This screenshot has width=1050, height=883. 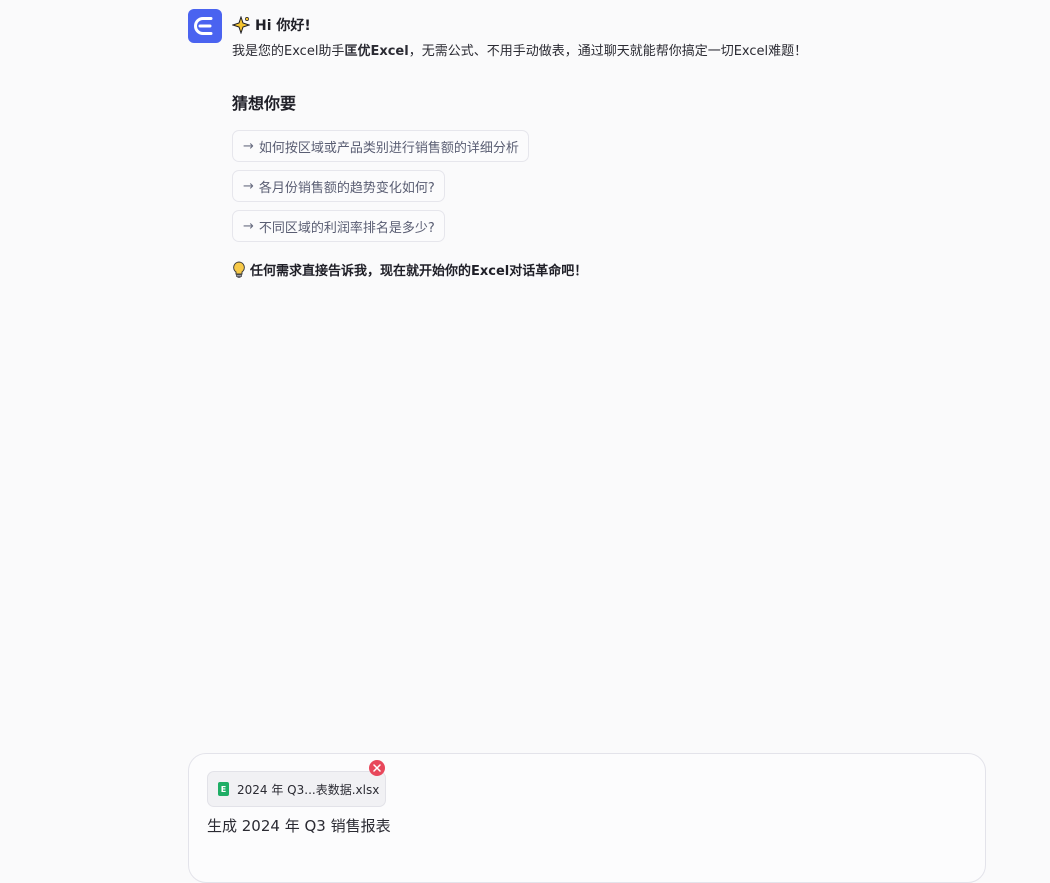 What do you see at coordinates (241, 25) in the screenshot?
I see `sparkle-icon` at bounding box center [241, 25].